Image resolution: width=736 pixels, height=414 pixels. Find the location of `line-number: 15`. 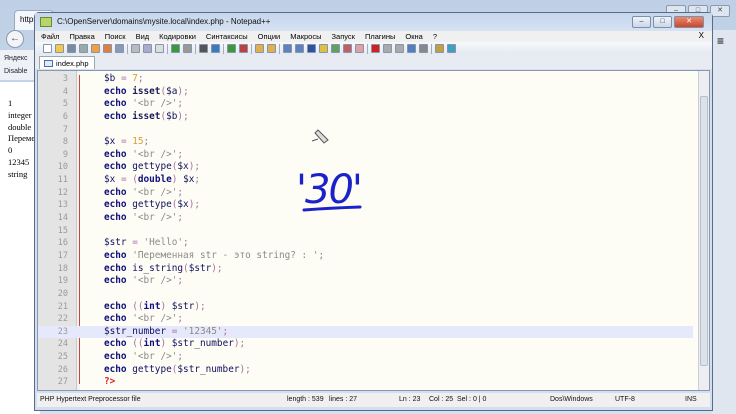

line-number: 15 is located at coordinates (62, 230).